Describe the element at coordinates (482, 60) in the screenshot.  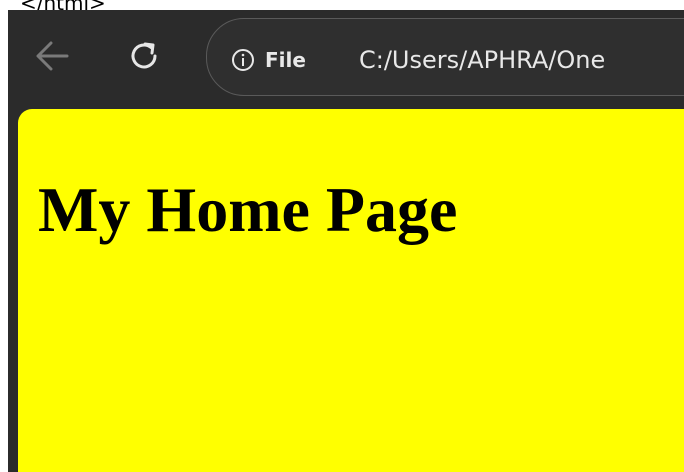
I see `url-text: C:/Users/APHRA/One` at that location.